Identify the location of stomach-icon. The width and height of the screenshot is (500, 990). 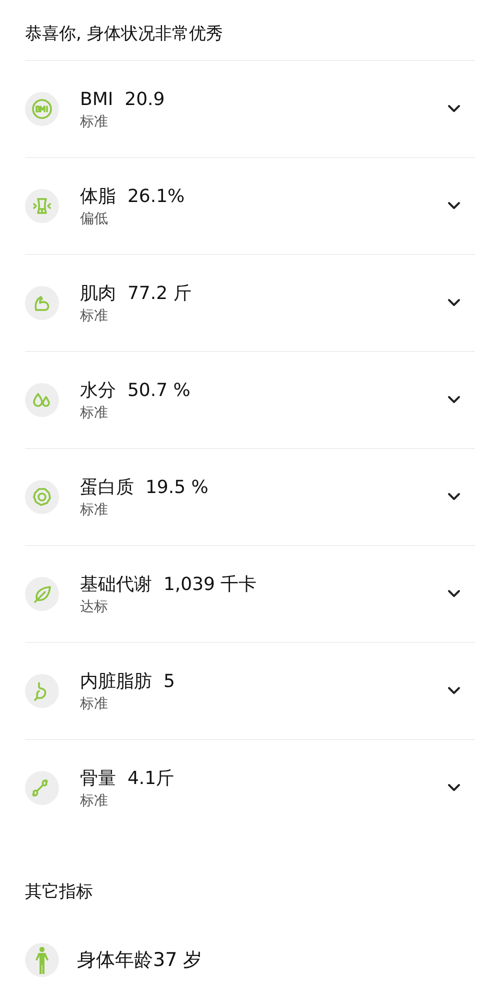
(42, 691).